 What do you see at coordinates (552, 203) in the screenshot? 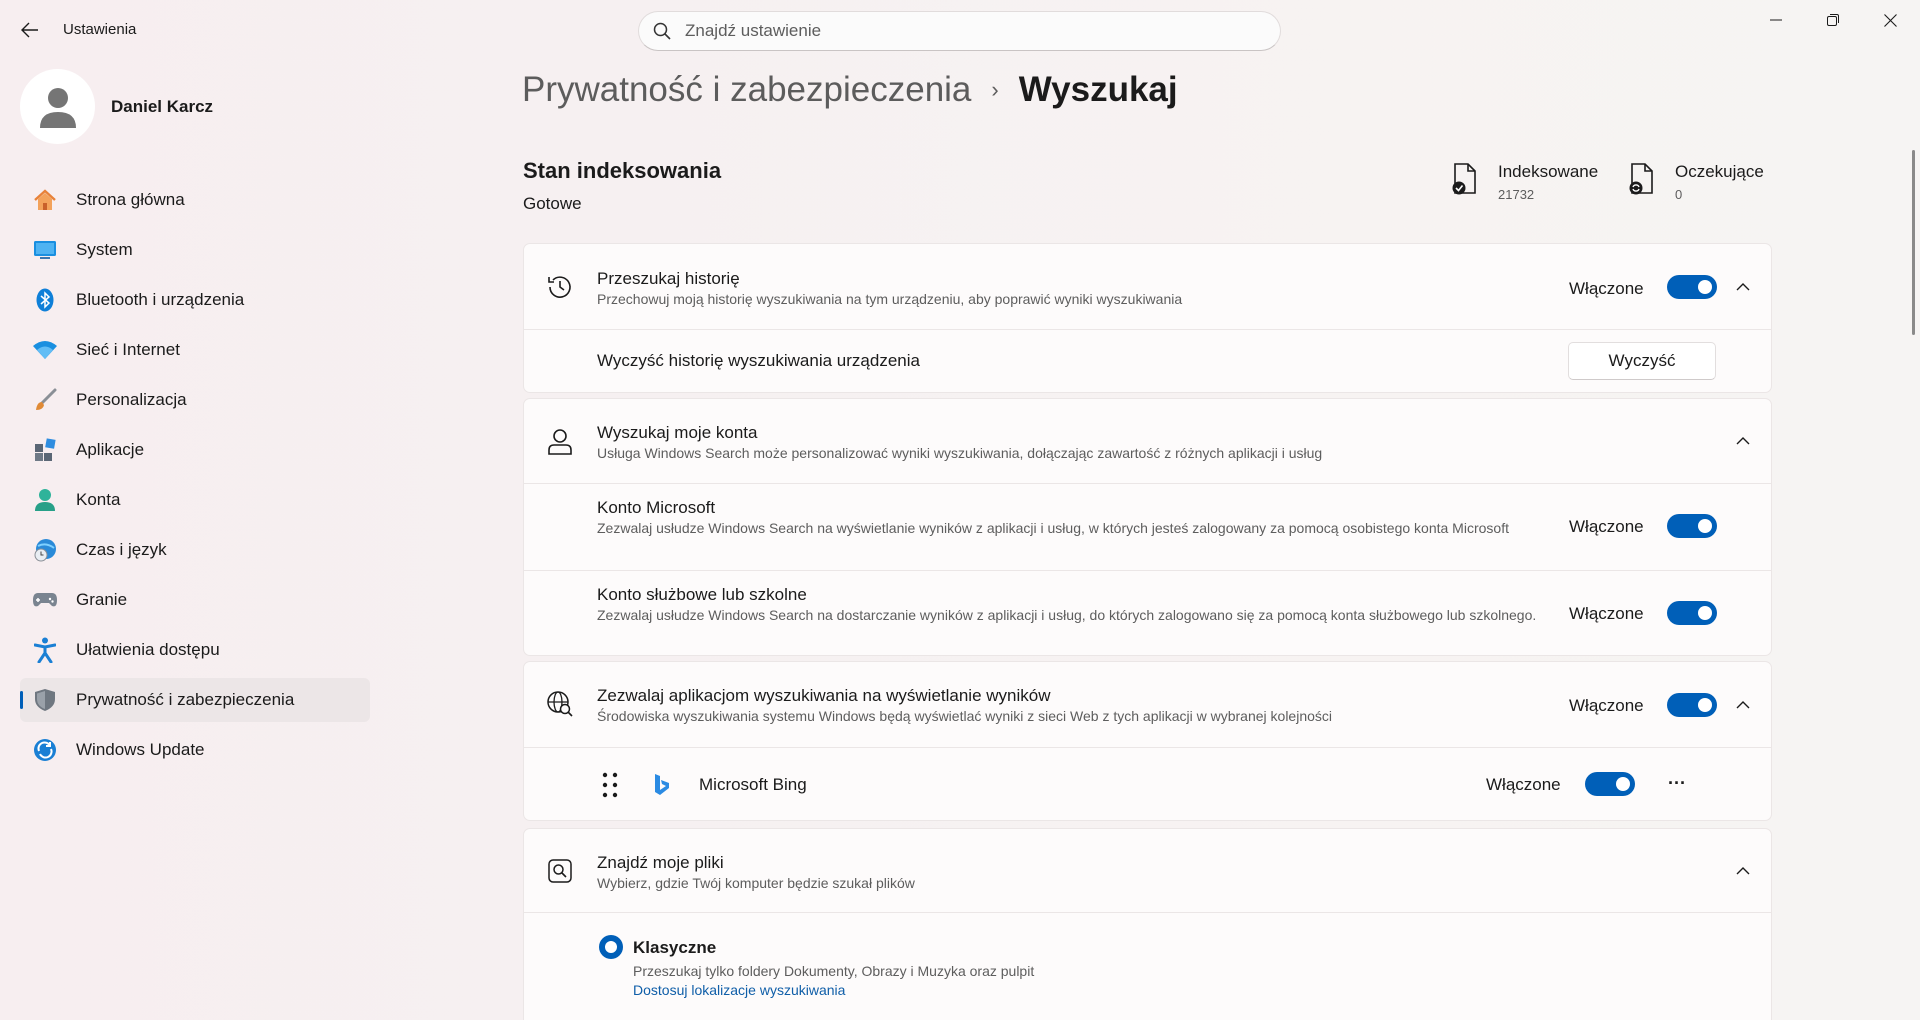
I see `indexing-status-value: Gotowe` at bounding box center [552, 203].